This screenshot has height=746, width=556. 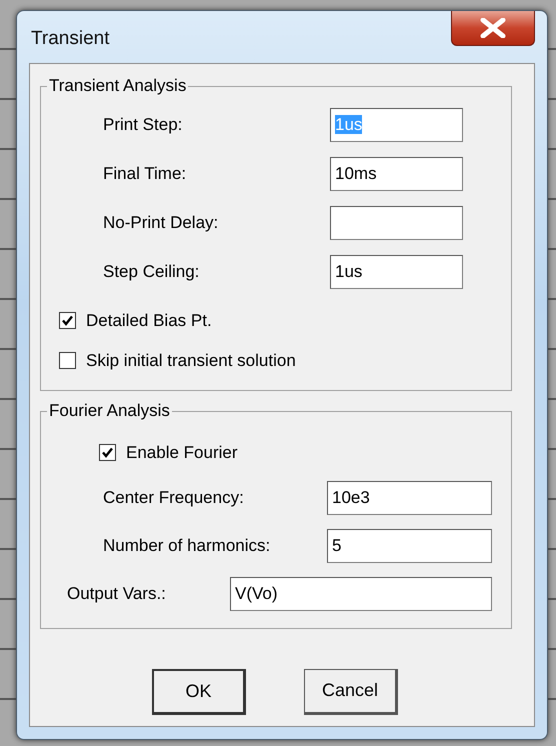 What do you see at coordinates (409, 545) in the screenshot?
I see `input-field: 5` at bounding box center [409, 545].